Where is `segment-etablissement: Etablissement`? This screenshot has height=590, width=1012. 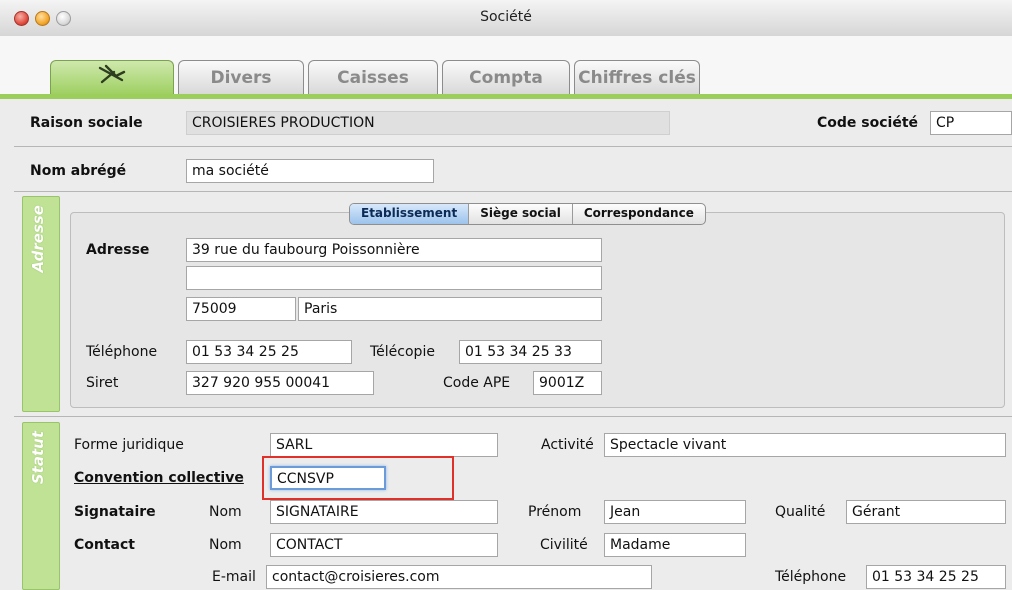
segment-etablissement: Etablissement is located at coordinates (409, 214).